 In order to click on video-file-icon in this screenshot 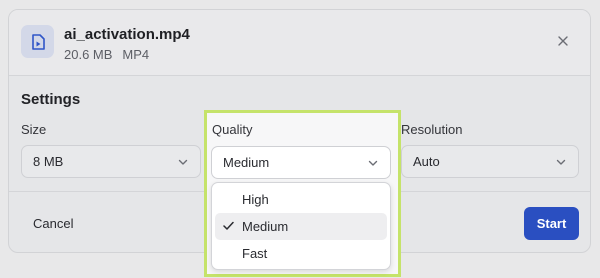, I will do `click(37, 41)`.